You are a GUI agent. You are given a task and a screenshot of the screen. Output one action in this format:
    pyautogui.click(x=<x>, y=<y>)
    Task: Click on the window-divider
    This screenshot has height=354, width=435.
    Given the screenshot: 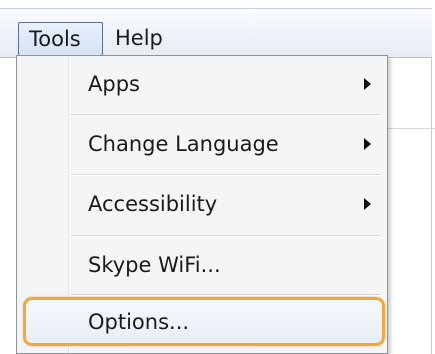 What is the action you would take?
    pyautogui.click(x=411, y=128)
    